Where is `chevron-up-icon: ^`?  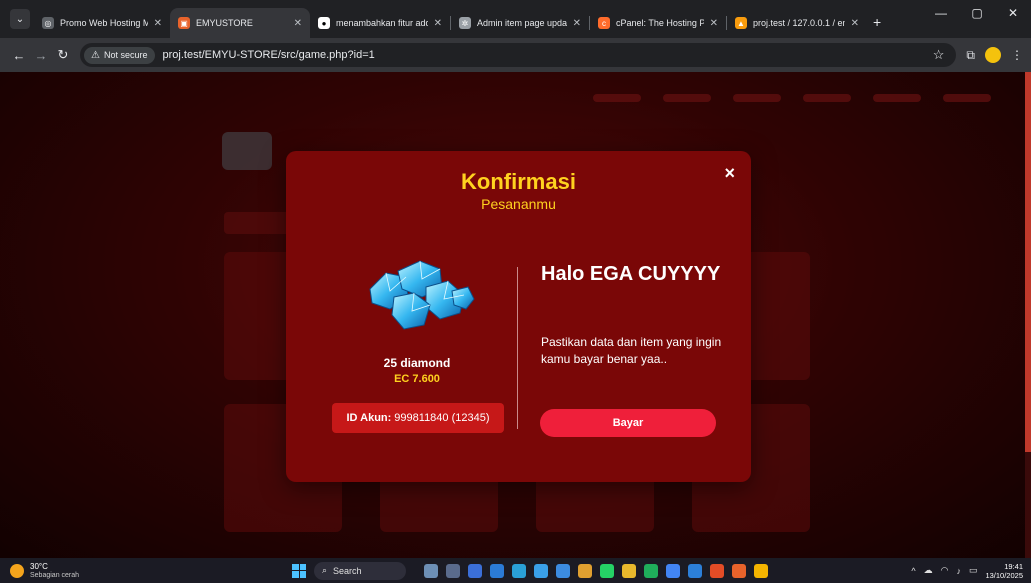
chevron-up-icon: ^ is located at coordinates (913, 571).